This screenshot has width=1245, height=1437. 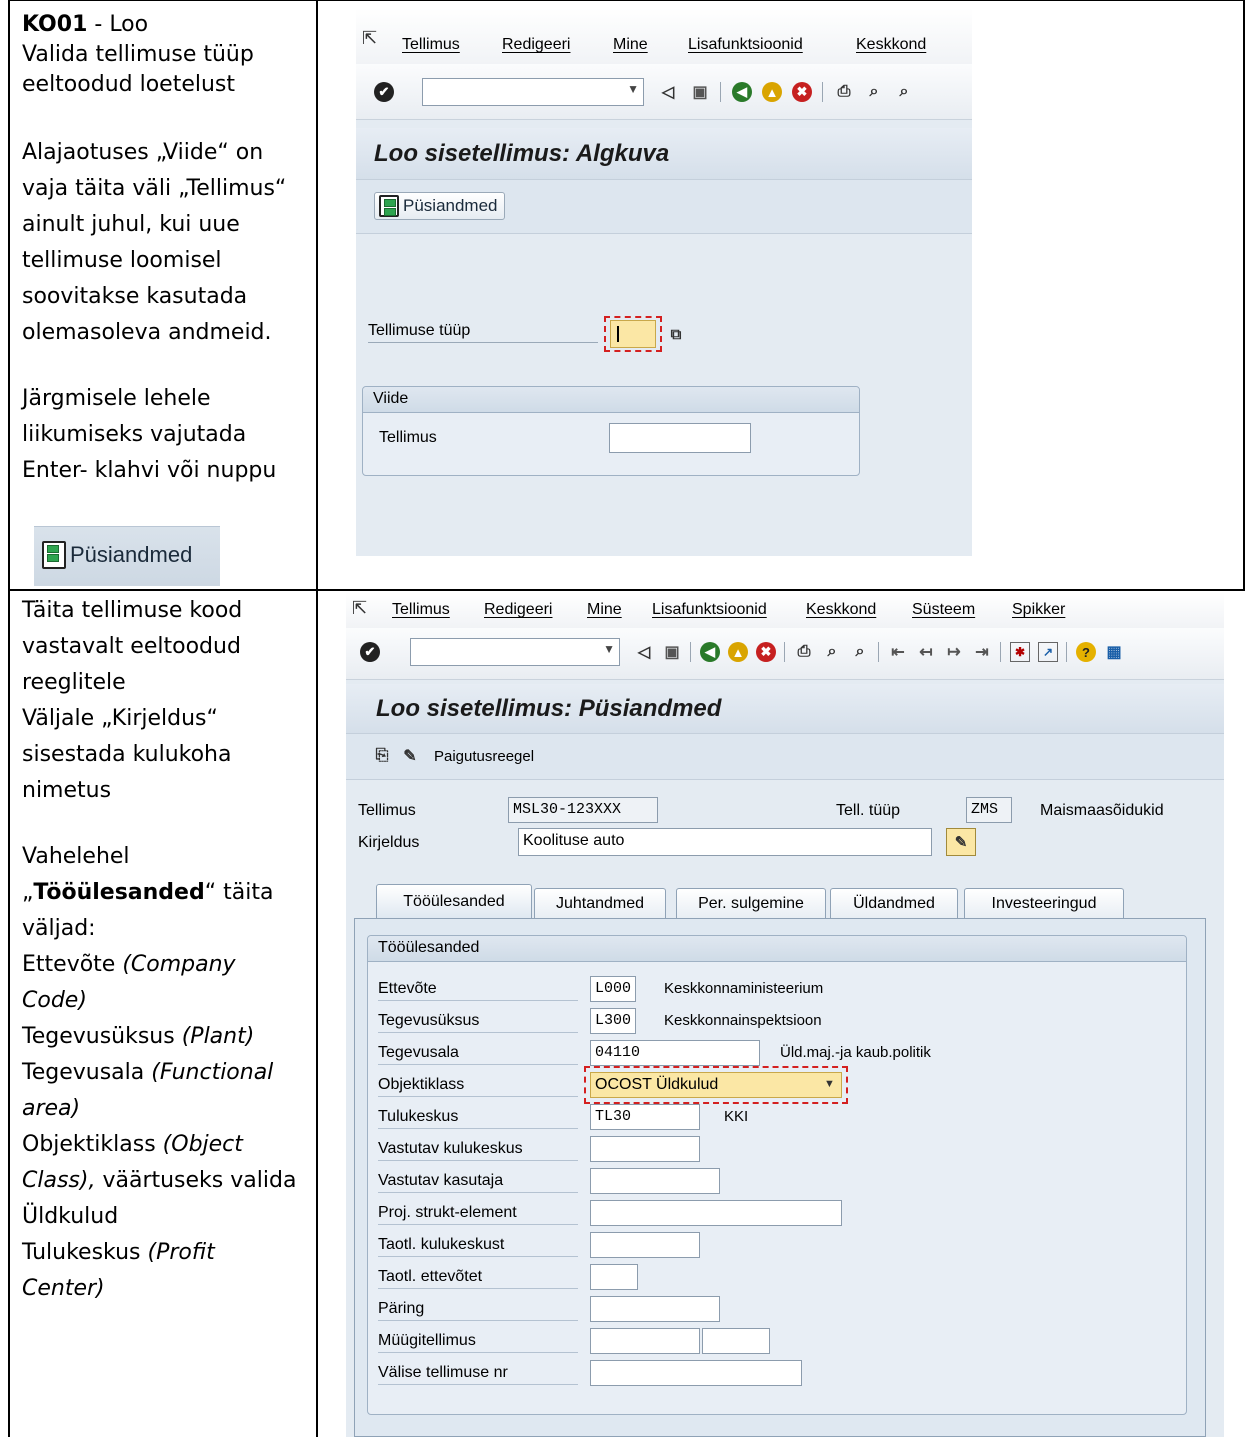 I want to click on shortcut-icon: ↗, so click(x=1048, y=652).